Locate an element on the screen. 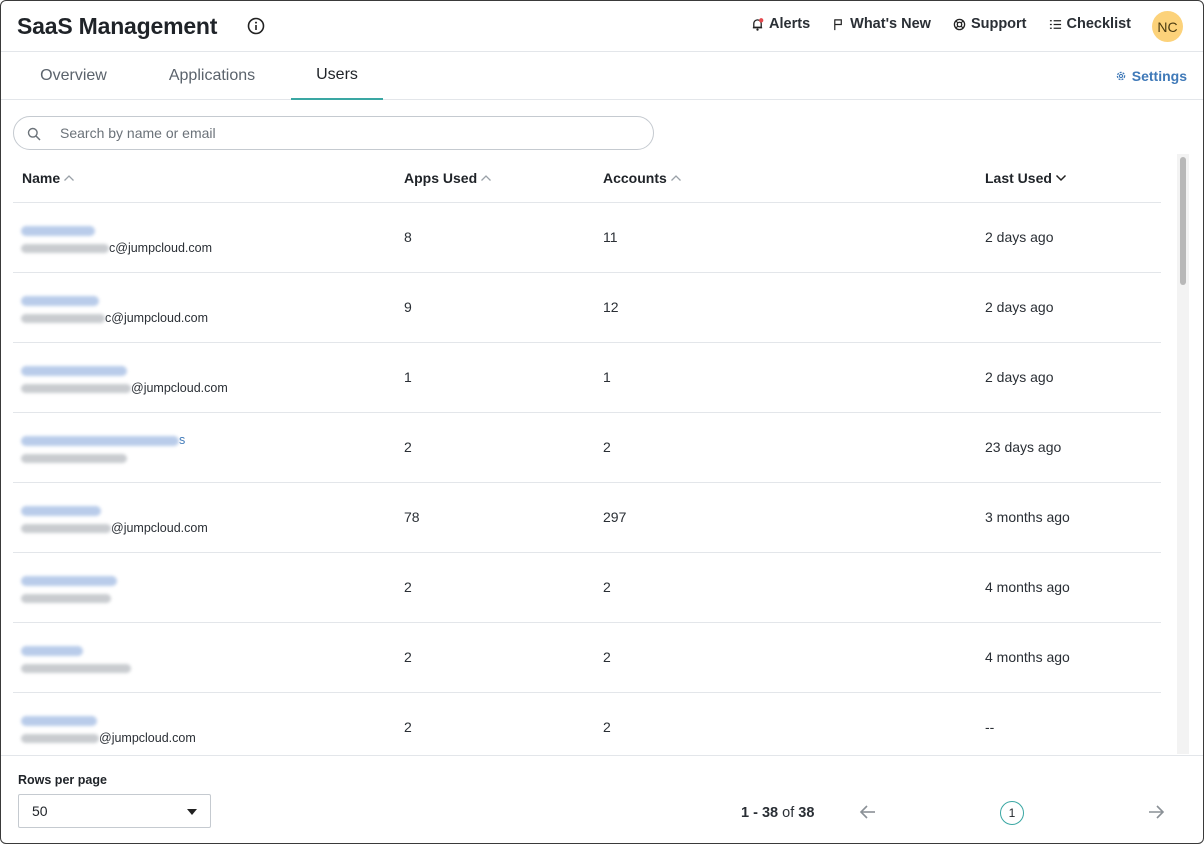  apps-used-cell: 78 is located at coordinates (412, 517).